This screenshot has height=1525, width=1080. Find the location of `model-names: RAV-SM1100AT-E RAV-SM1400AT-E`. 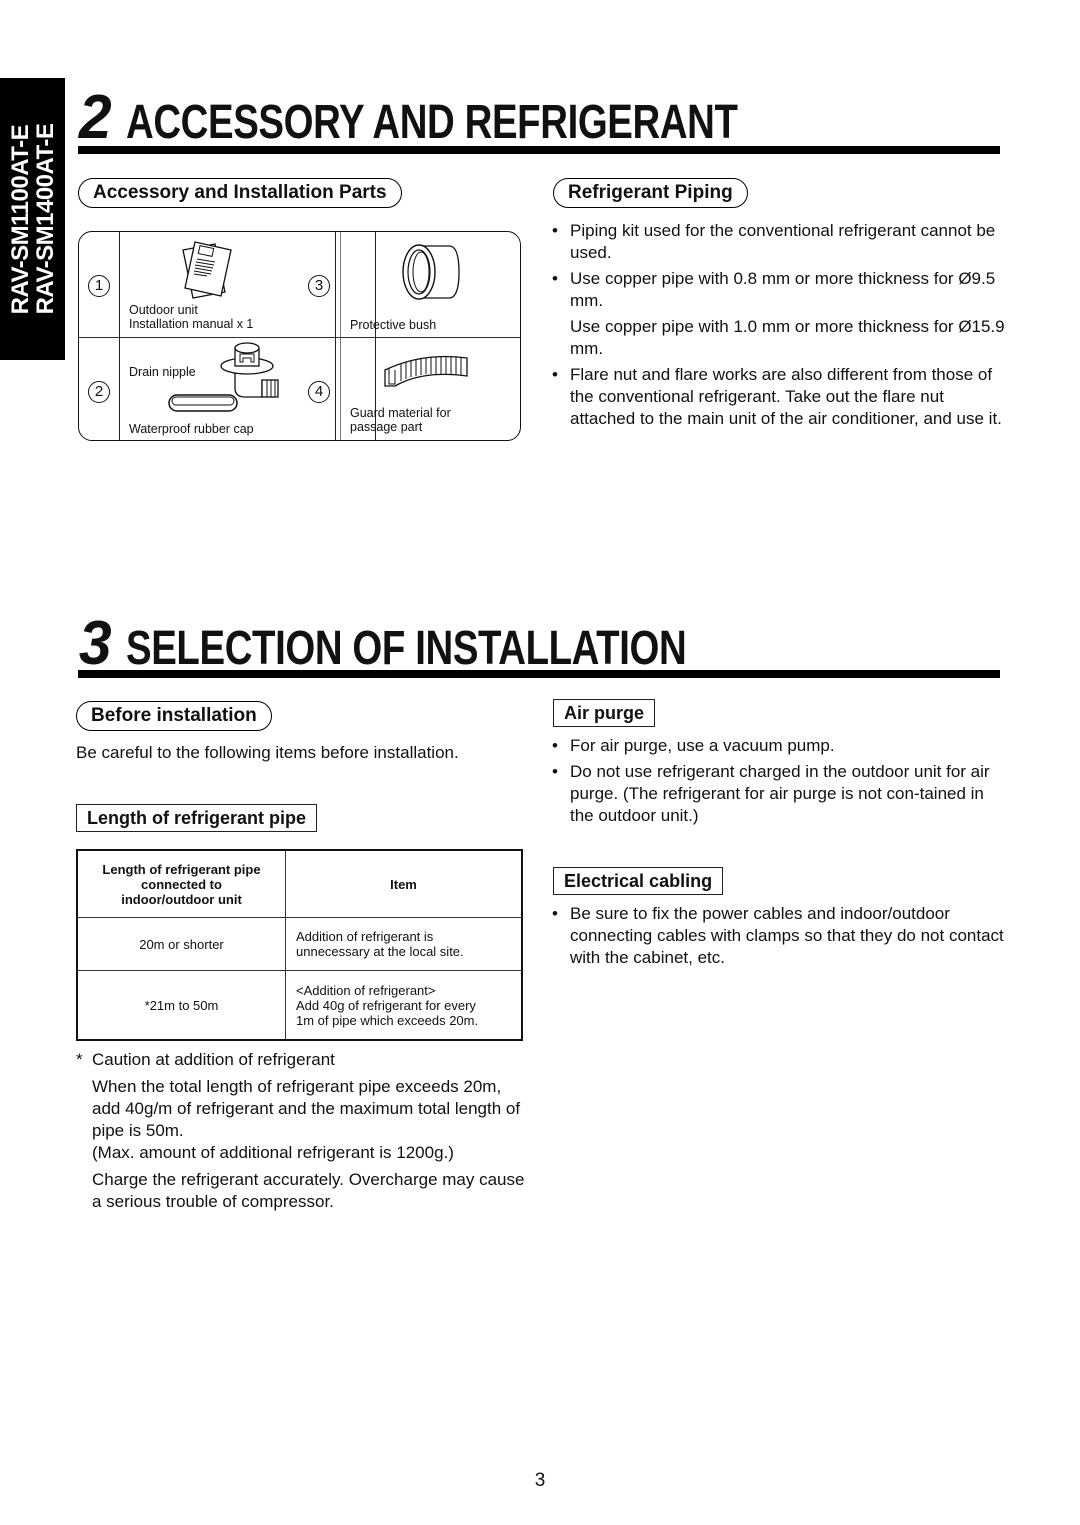

model-names: RAV-SM1100AT-E RAV-SM1400AT-E is located at coordinates (32, 219).